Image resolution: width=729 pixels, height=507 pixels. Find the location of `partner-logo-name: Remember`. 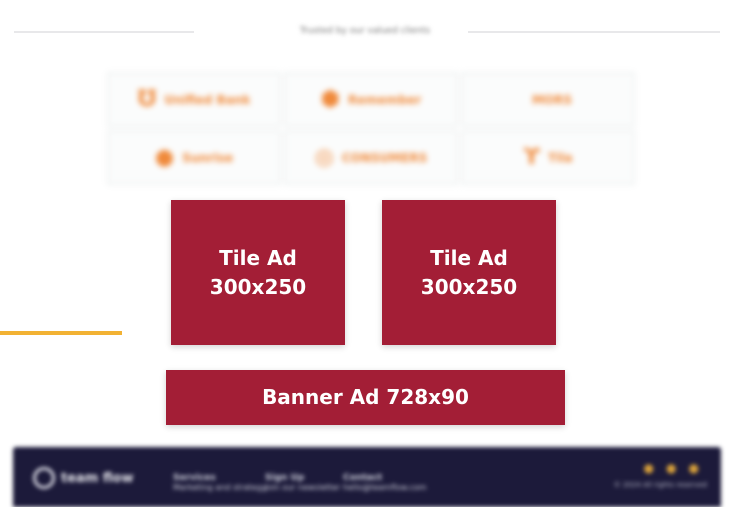

partner-logo-name: Remember is located at coordinates (385, 99).